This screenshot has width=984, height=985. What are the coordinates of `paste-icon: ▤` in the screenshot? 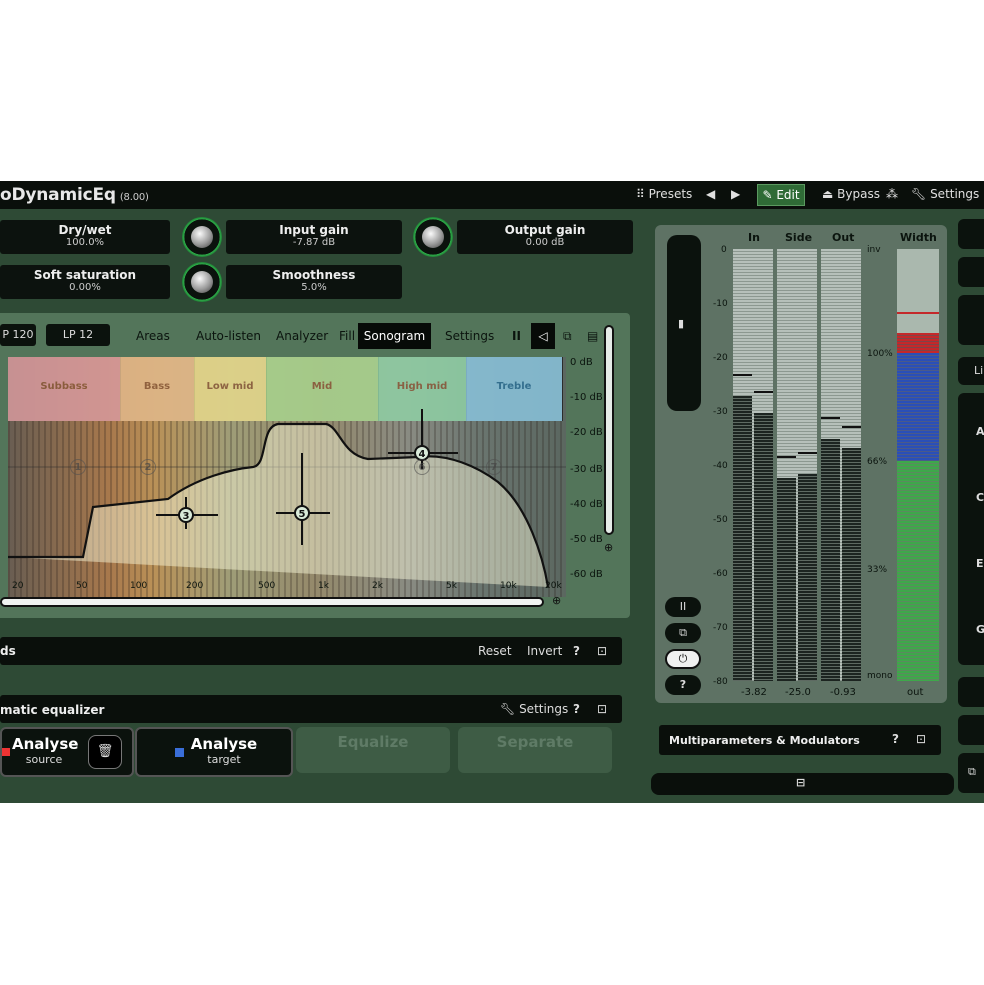 It's located at (592, 336).